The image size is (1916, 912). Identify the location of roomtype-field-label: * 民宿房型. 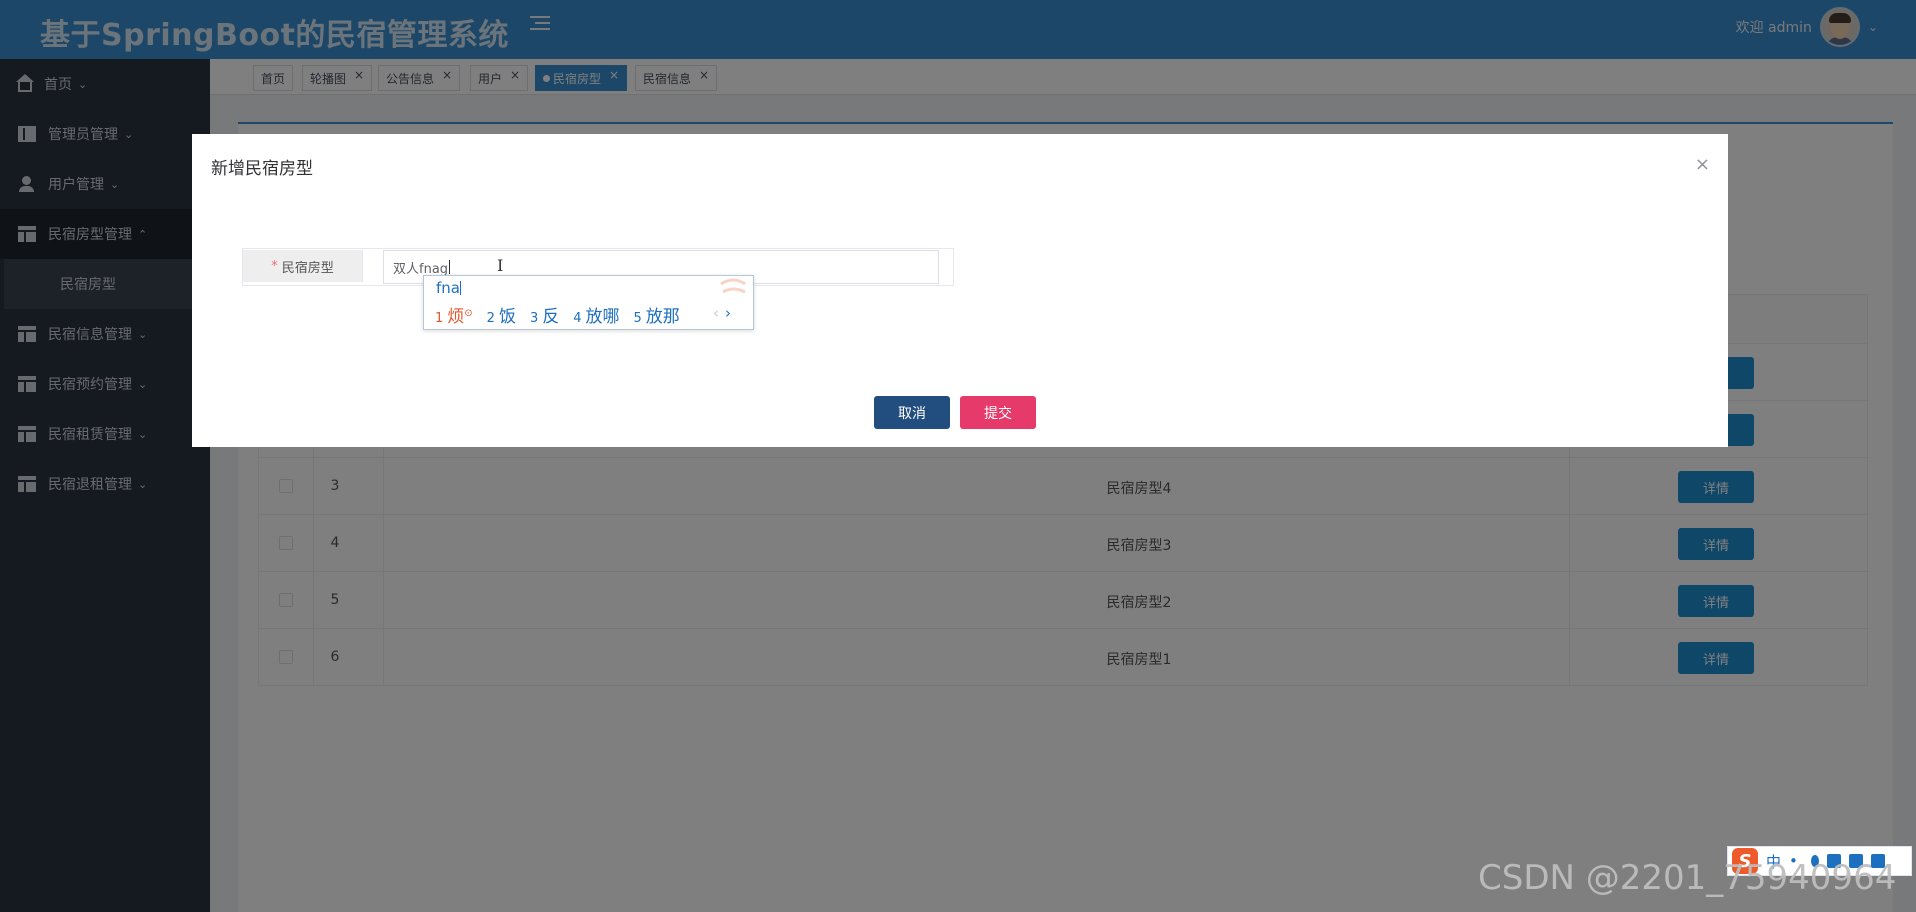
(303, 266).